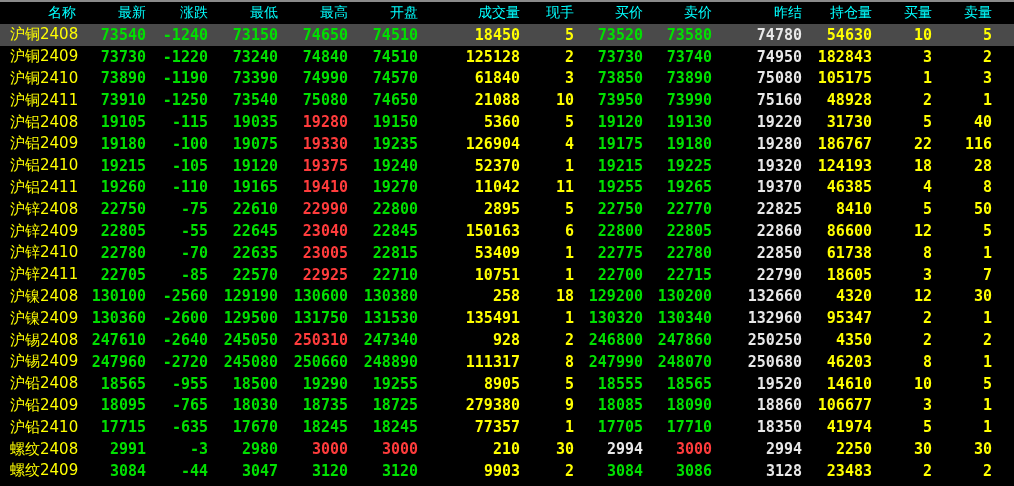 This screenshot has height=486, width=1014. What do you see at coordinates (848, 187) in the screenshot?
I see `table-cell-text: 46385` at bounding box center [848, 187].